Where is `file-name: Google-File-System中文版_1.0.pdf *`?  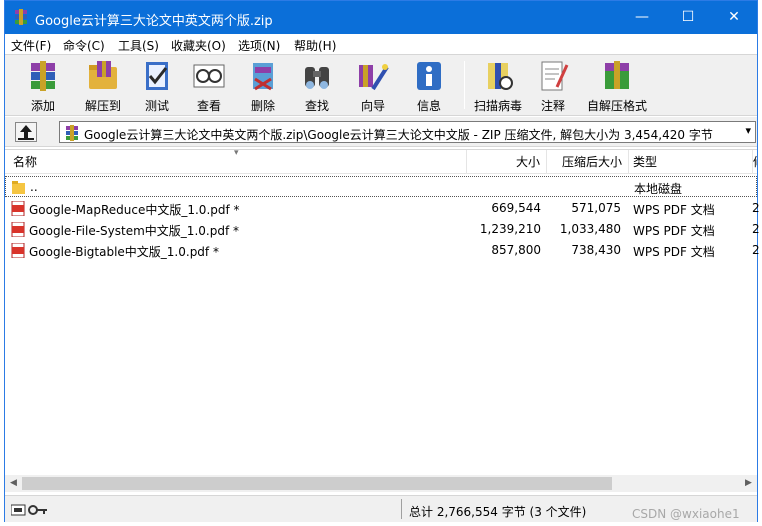
file-name: Google-File-System中文版_1.0.pdf * is located at coordinates (134, 231).